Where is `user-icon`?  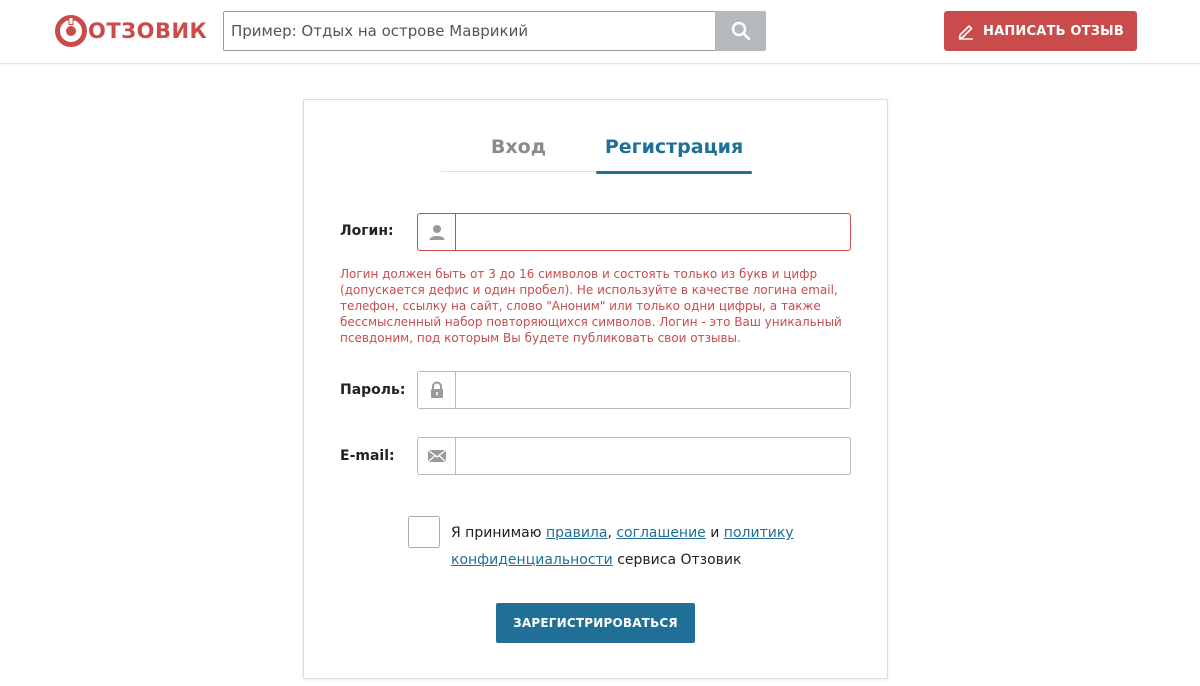 user-icon is located at coordinates (436, 232).